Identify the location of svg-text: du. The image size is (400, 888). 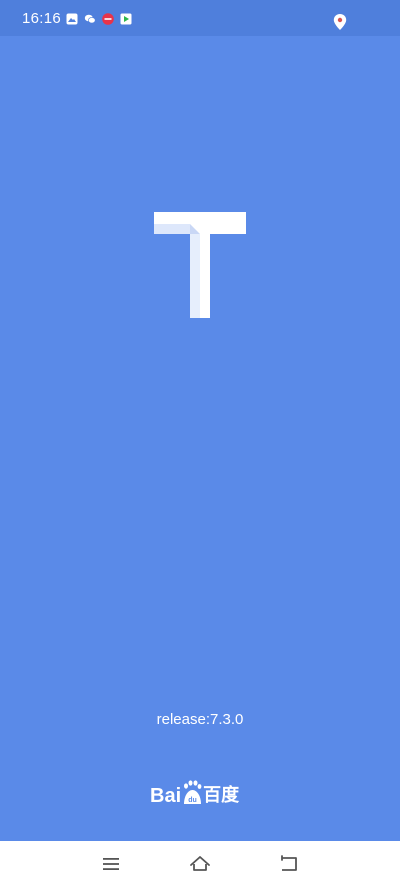
(192, 800).